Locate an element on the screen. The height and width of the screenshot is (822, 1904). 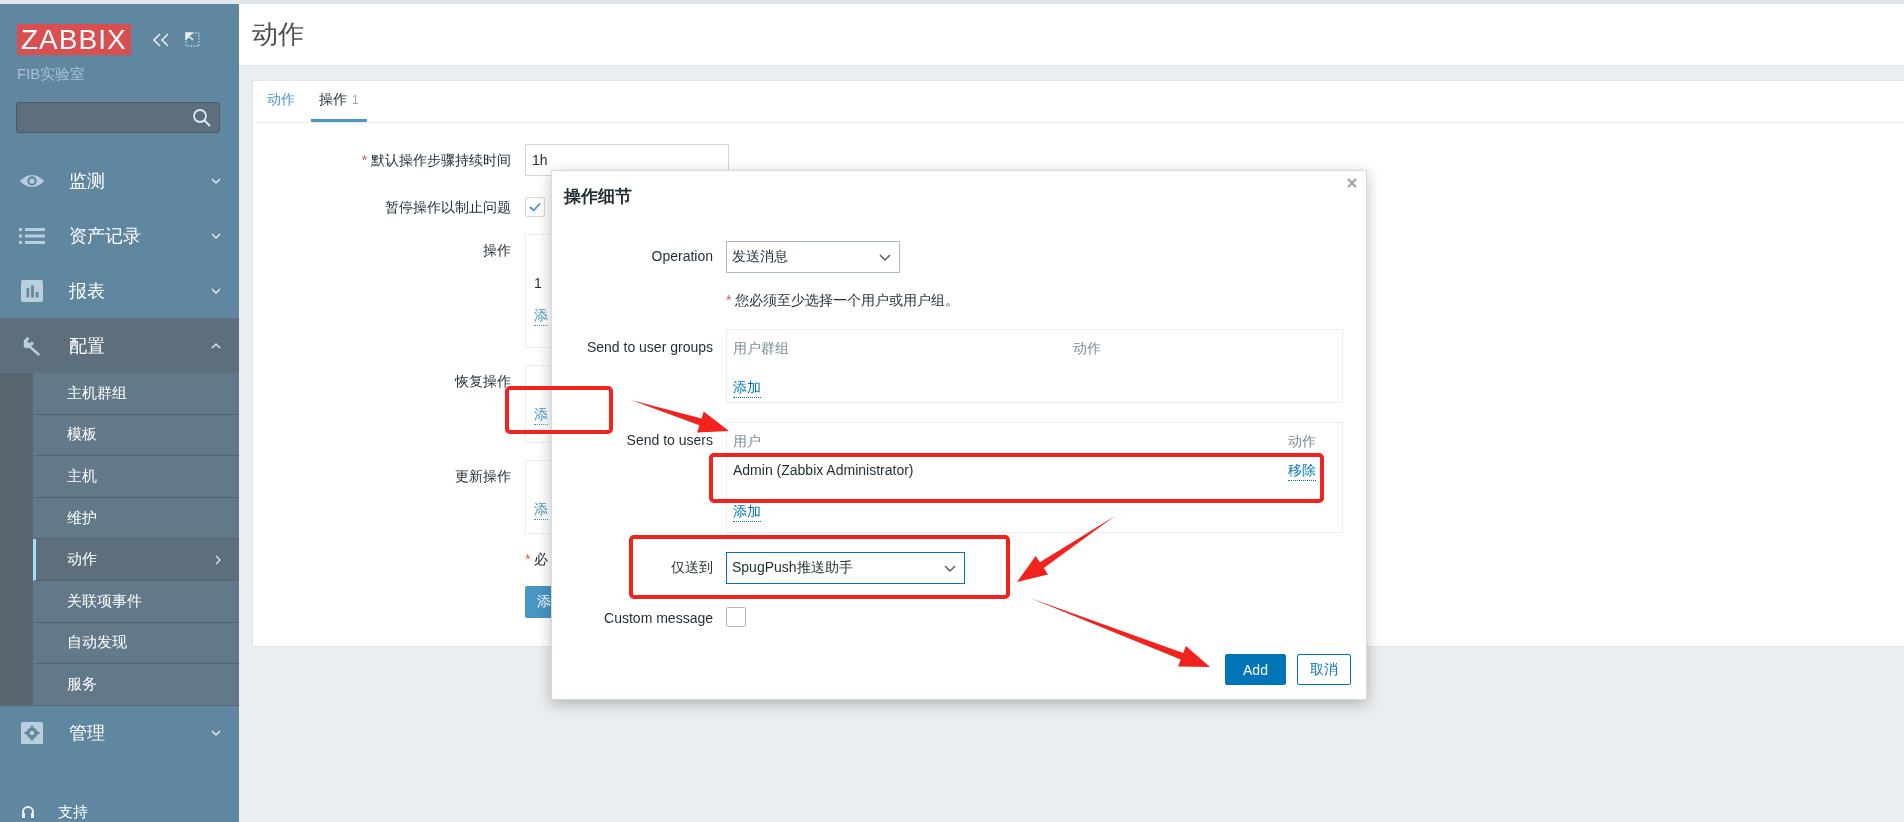
field-label: Send to user groups is located at coordinates (649, 346).